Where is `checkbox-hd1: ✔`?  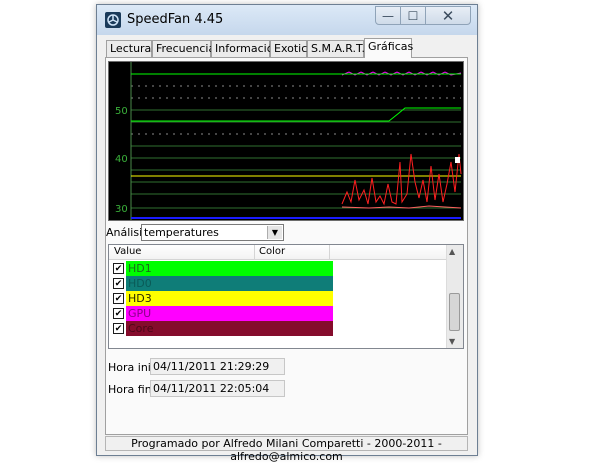
checkbox-hd1: ✔ is located at coordinates (118, 268).